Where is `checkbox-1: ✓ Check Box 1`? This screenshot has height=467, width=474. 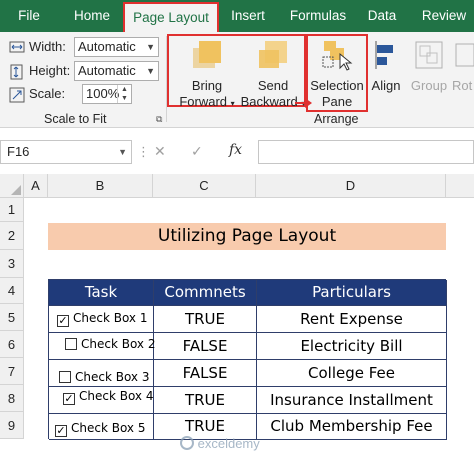 checkbox-1: ✓ Check Box 1 is located at coordinates (102, 319).